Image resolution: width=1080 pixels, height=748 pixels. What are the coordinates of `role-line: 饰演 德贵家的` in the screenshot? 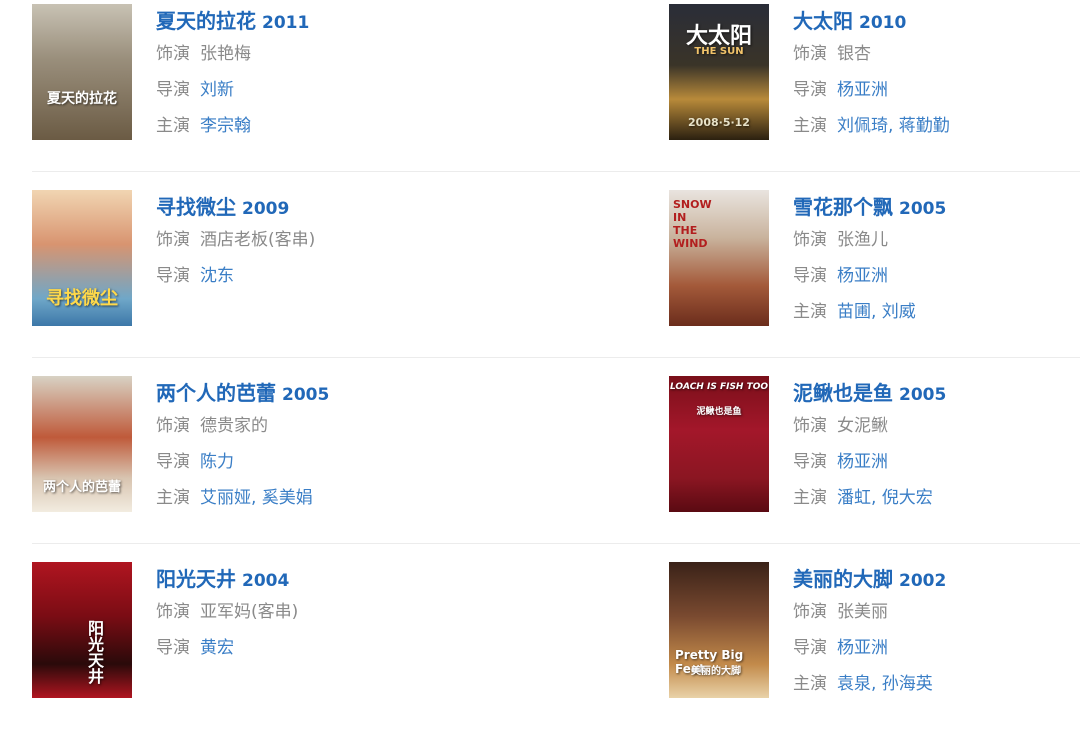 It's located at (306, 426).